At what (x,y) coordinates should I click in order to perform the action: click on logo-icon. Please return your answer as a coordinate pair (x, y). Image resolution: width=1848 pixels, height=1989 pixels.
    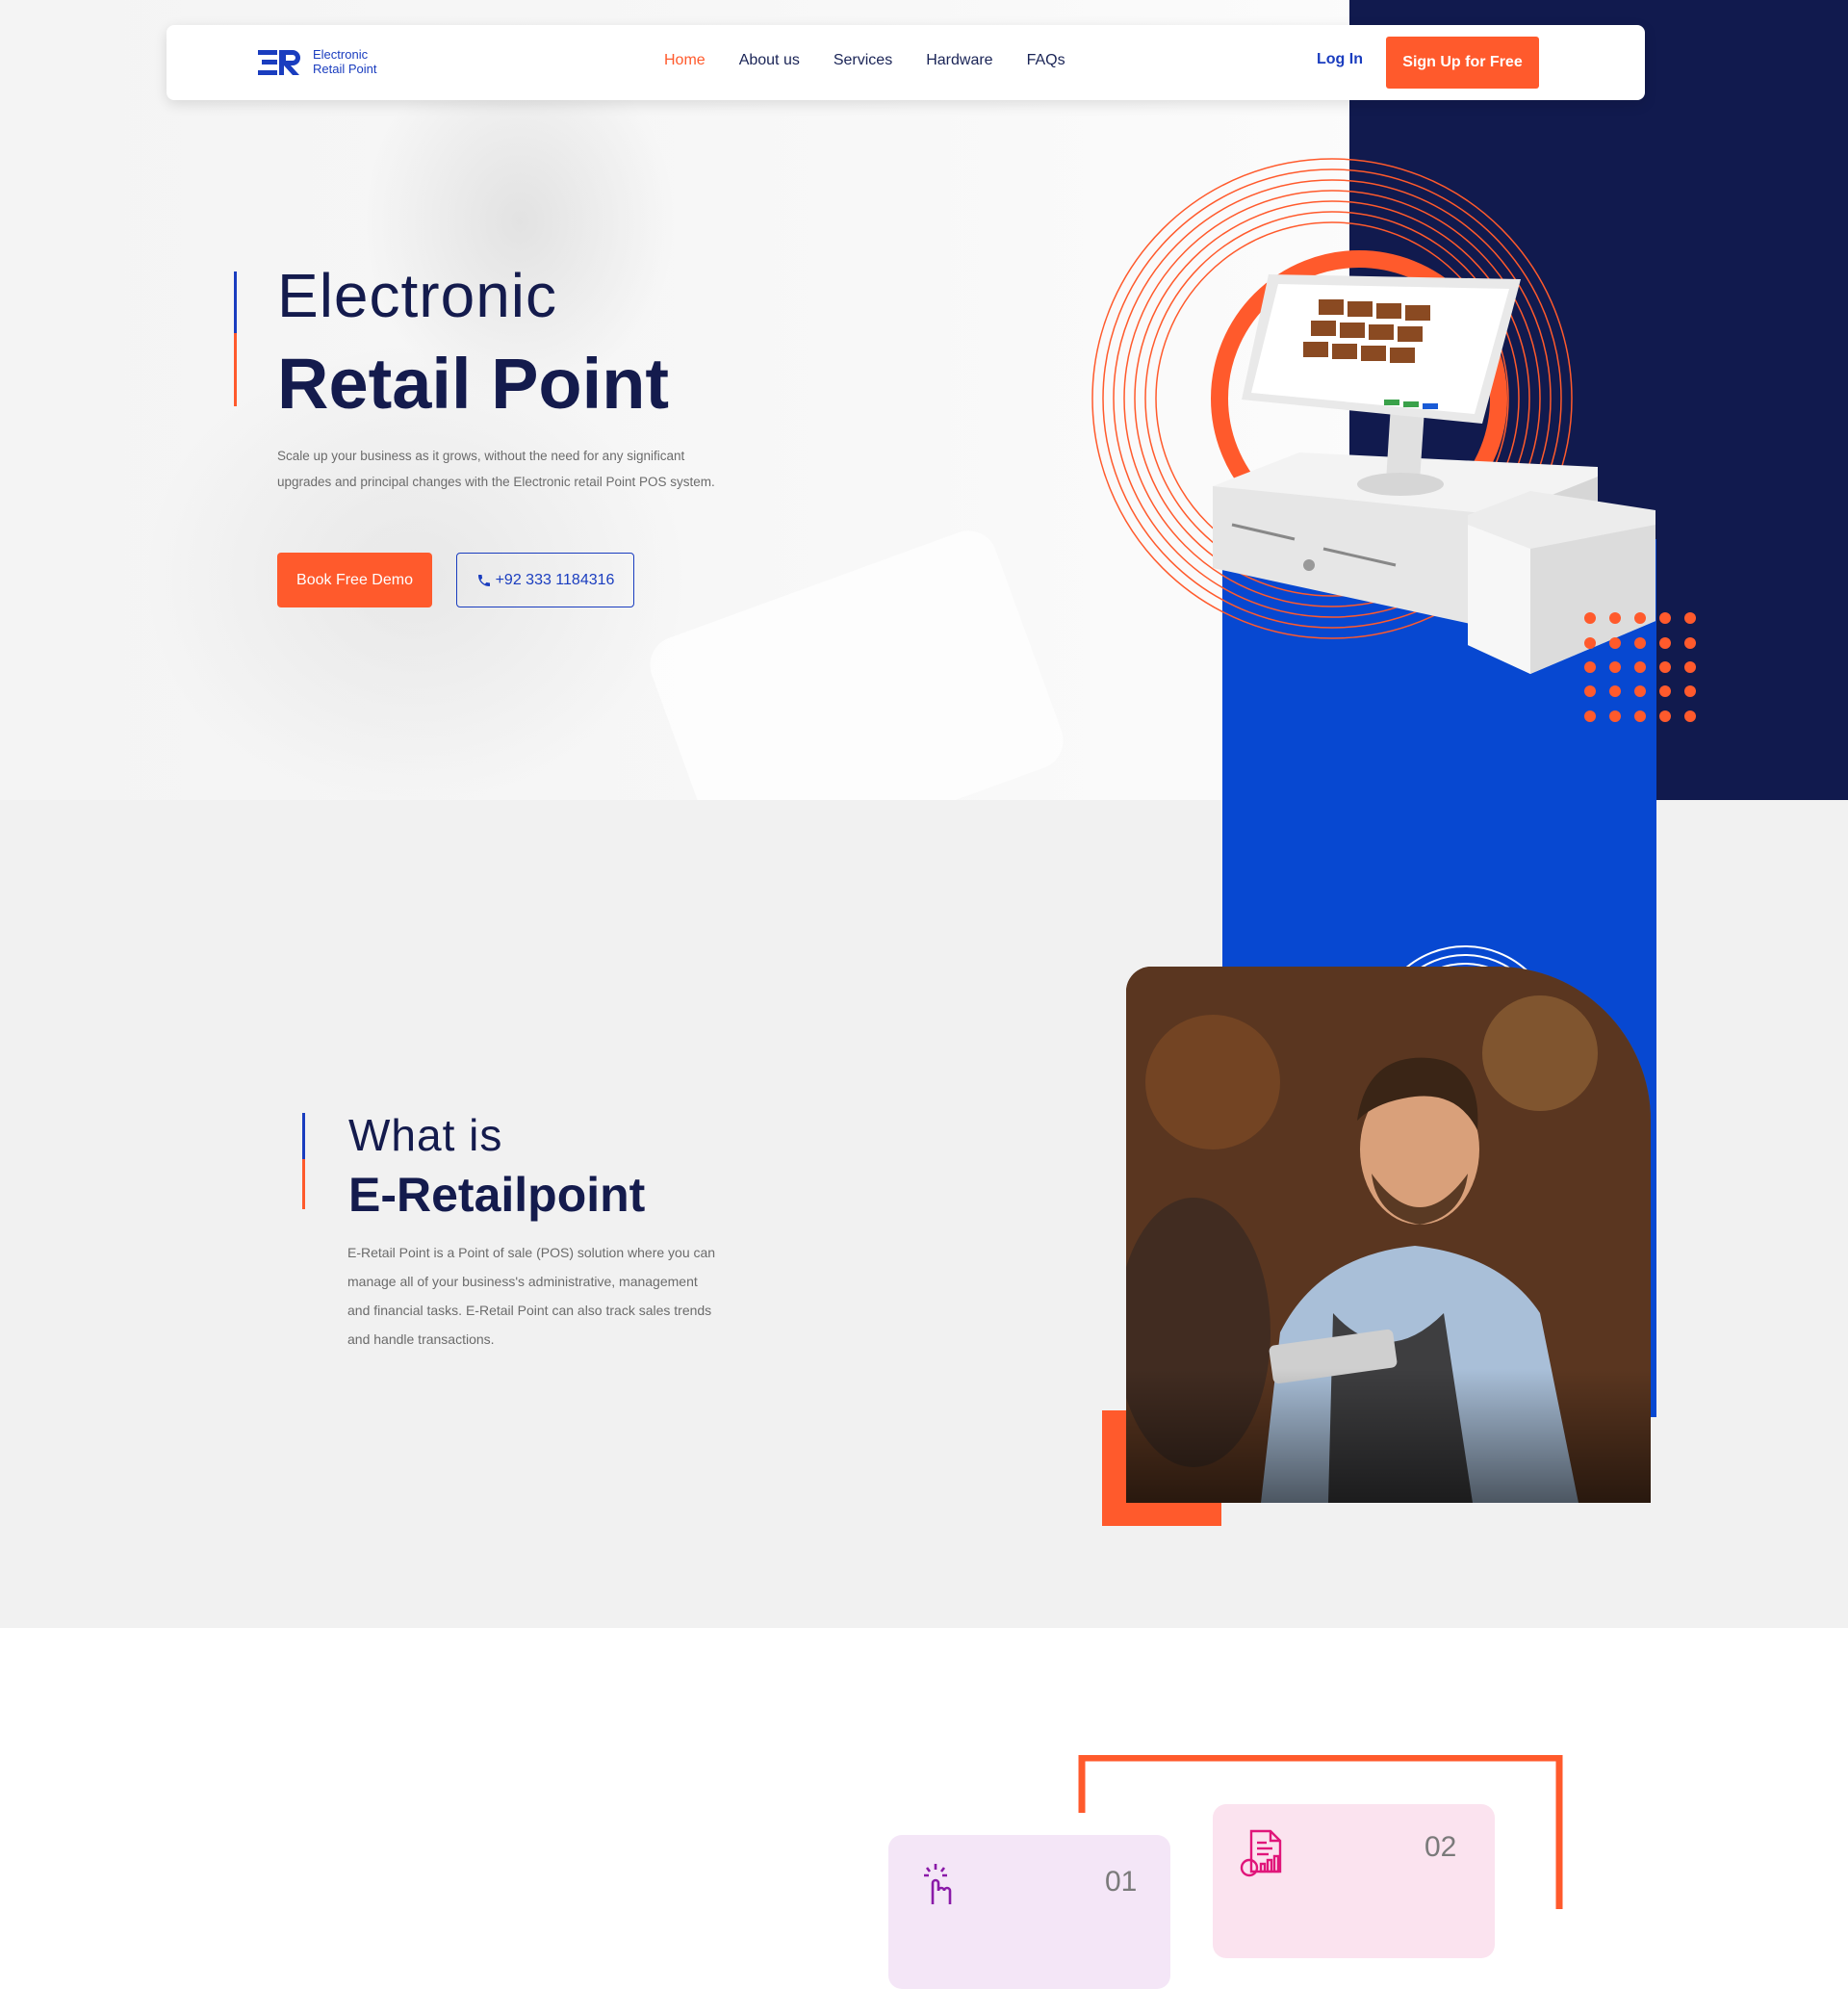
    Looking at the image, I should click on (280, 62).